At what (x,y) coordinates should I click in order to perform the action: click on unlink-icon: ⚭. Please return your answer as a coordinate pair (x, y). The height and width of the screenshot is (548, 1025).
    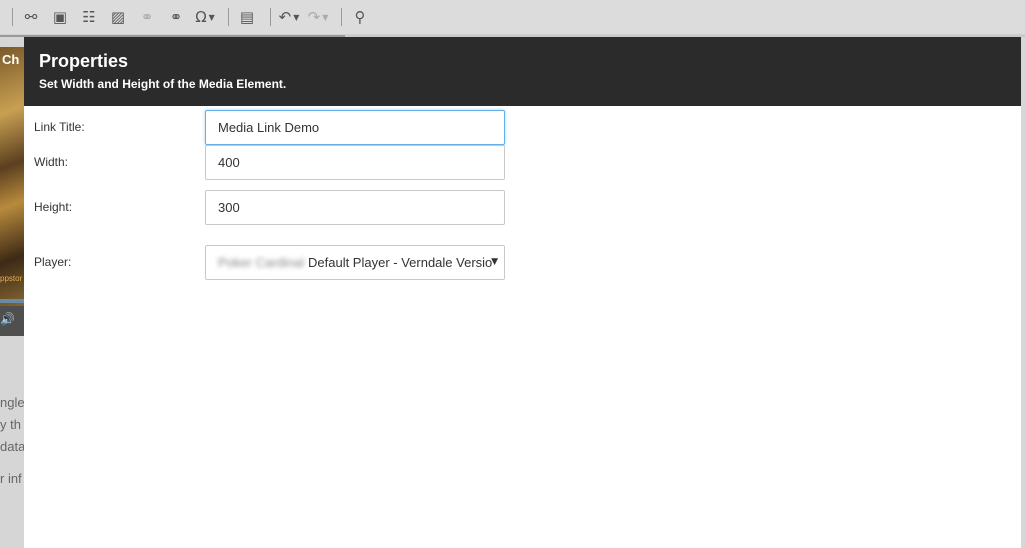
    Looking at the image, I should click on (176, 17).